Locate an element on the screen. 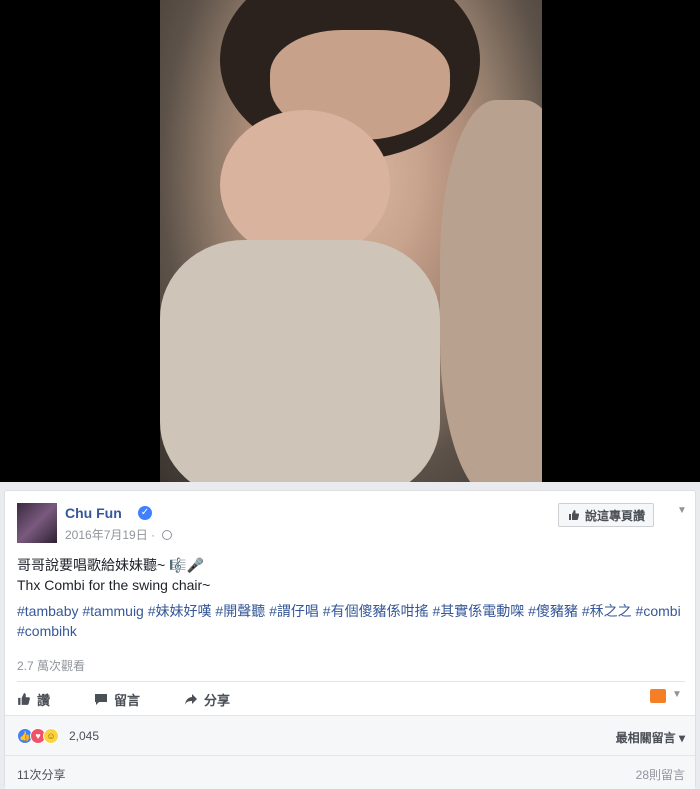  reaction-count: 2,045 is located at coordinates (84, 736).